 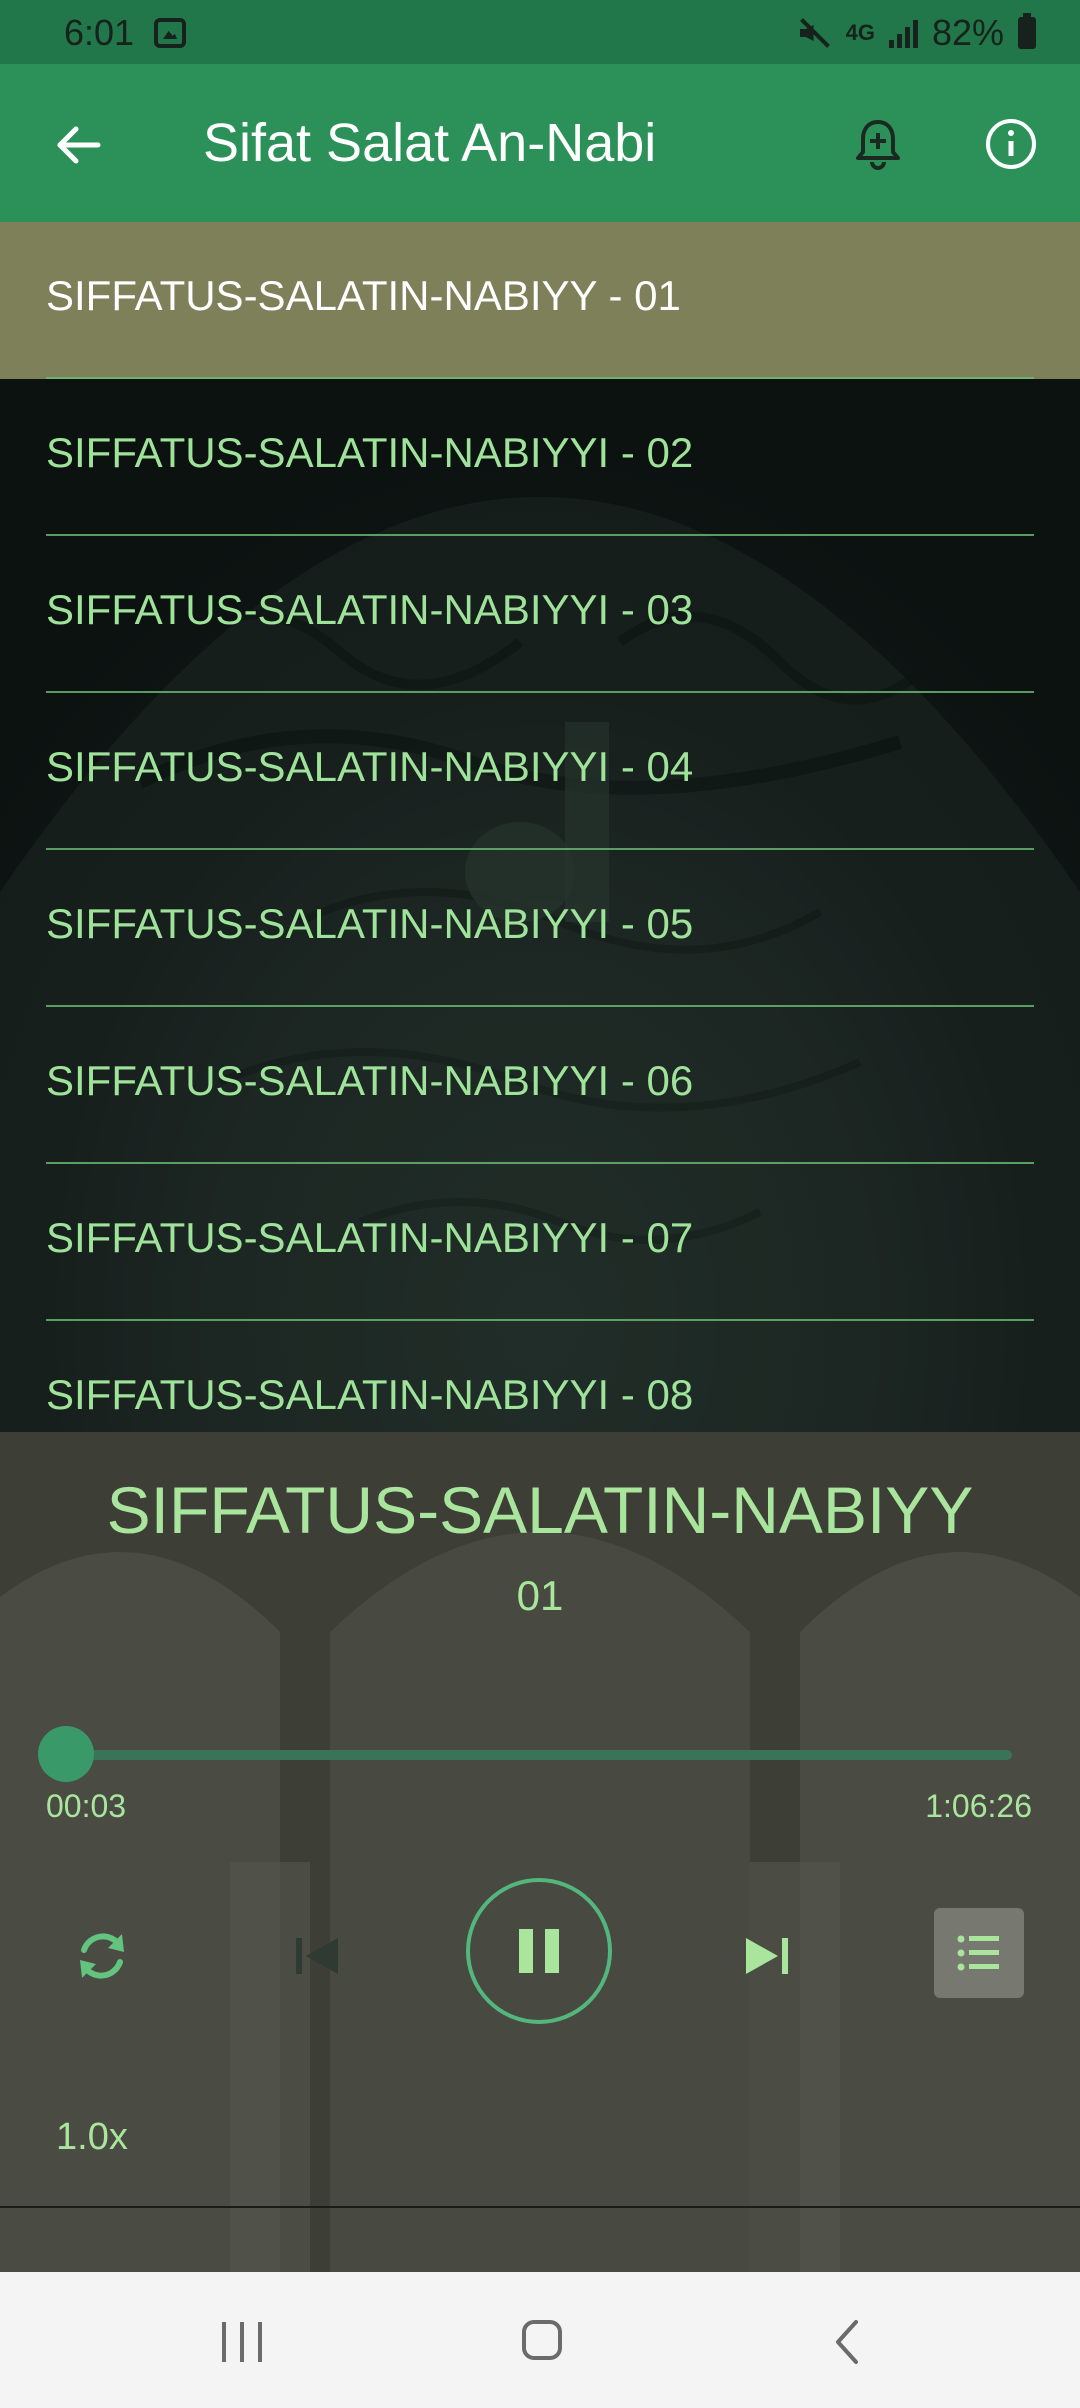 I want to click on repeat-button, so click(x=102, y=1956).